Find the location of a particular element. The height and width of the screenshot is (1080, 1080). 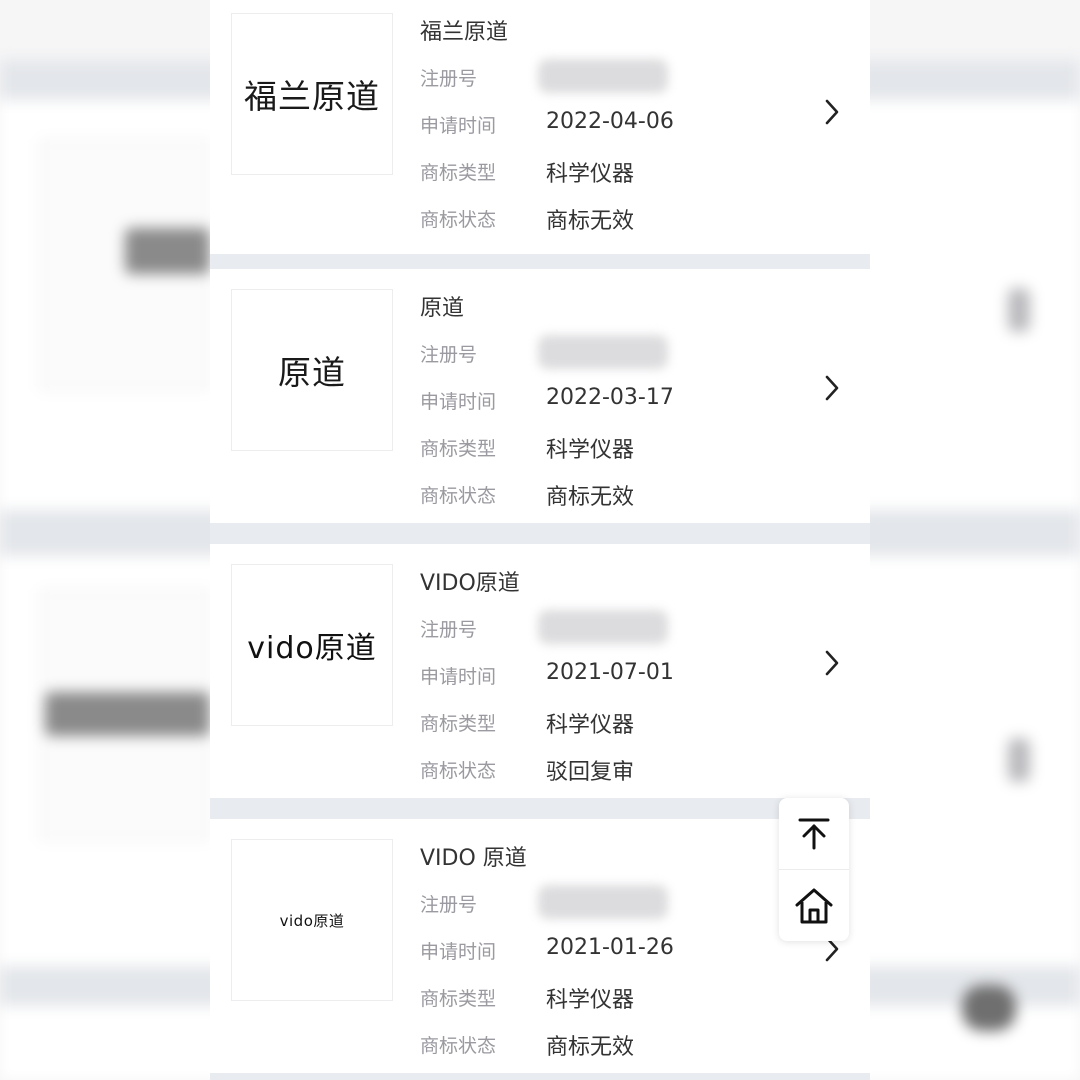

logo-text: 原道 is located at coordinates (312, 372).